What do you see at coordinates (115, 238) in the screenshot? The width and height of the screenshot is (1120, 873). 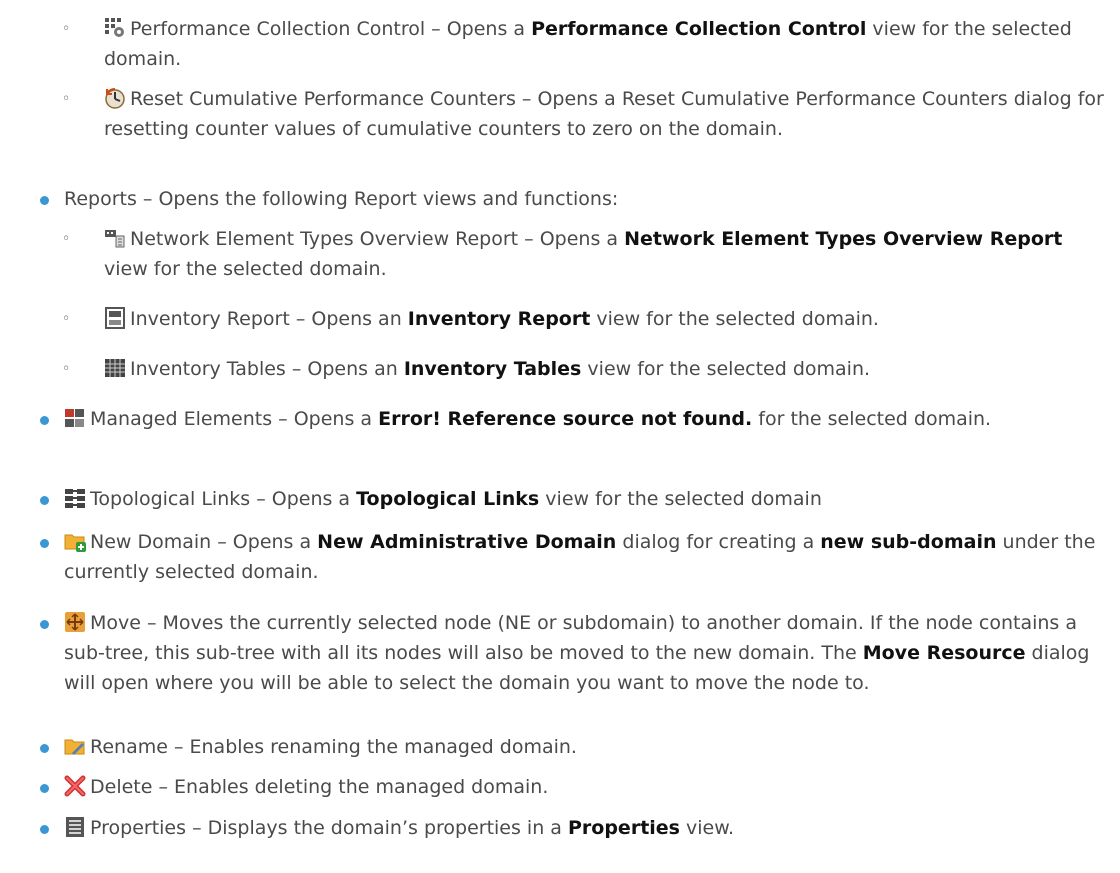 I see `ne-types-report-icon` at bounding box center [115, 238].